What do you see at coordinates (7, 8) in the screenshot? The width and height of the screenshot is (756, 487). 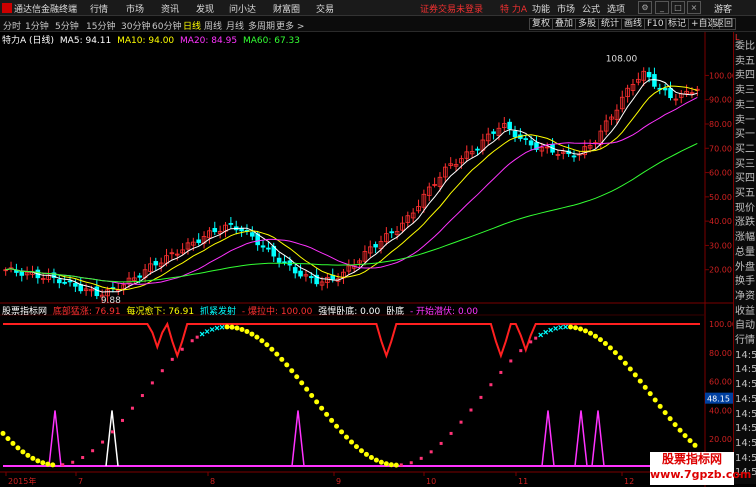 I see `app-logo` at bounding box center [7, 8].